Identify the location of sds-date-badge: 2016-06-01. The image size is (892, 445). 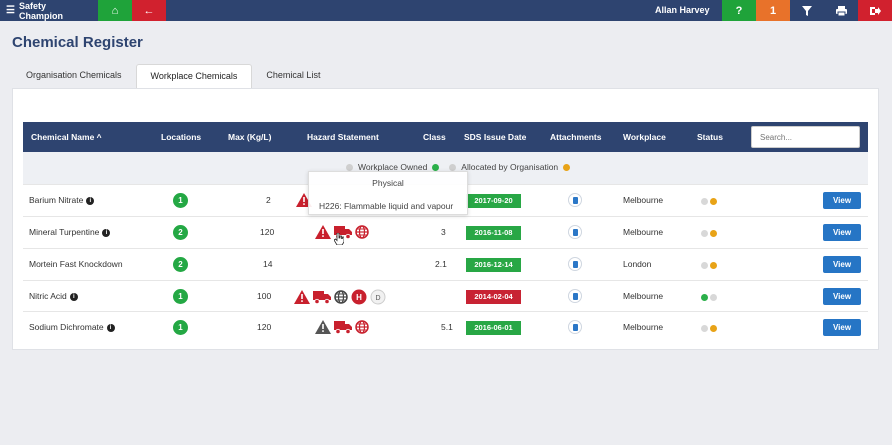
(493, 328).